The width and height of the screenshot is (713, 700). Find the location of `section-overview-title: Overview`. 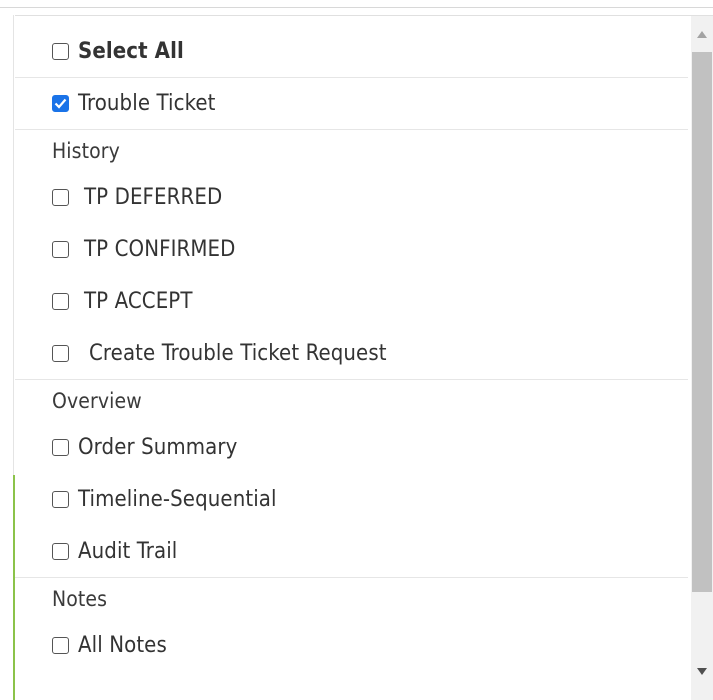

section-overview-title: Overview is located at coordinates (97, 400).